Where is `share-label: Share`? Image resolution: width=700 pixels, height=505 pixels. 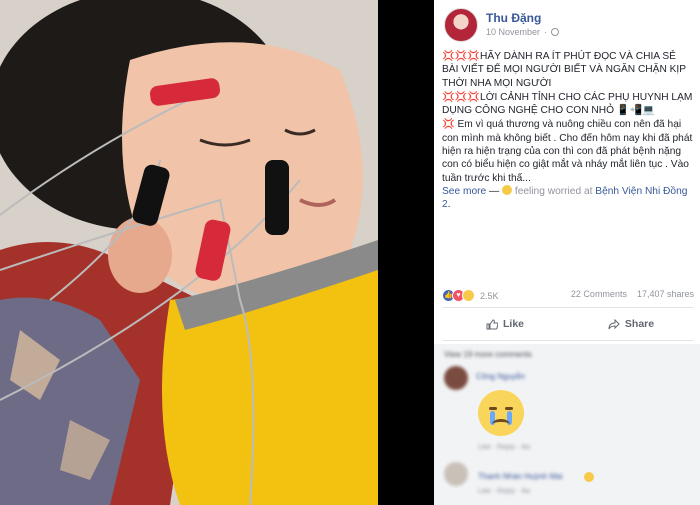 share-label: Share is located at coordinates (639, 324).